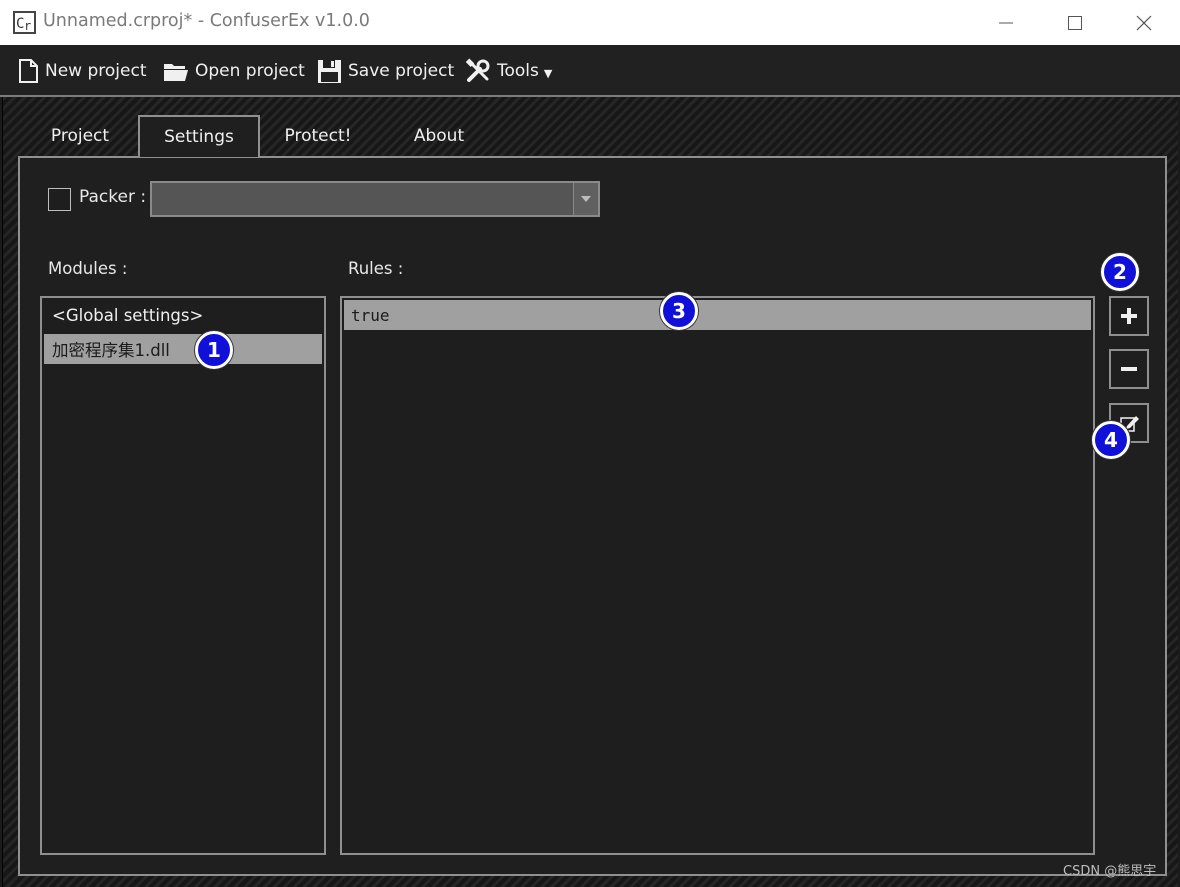 The height and width of the screenshot is (887, 1180). I want to click on new-file-icon, so click(28, 71).